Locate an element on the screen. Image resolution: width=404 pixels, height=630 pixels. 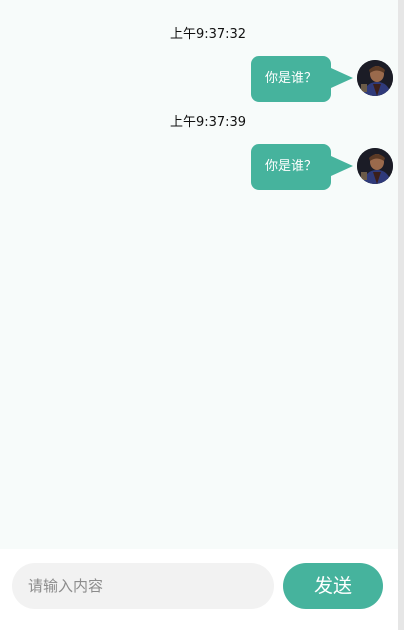
message-timestamp: 上午9:37:32 is located at coordinates (208, 34).